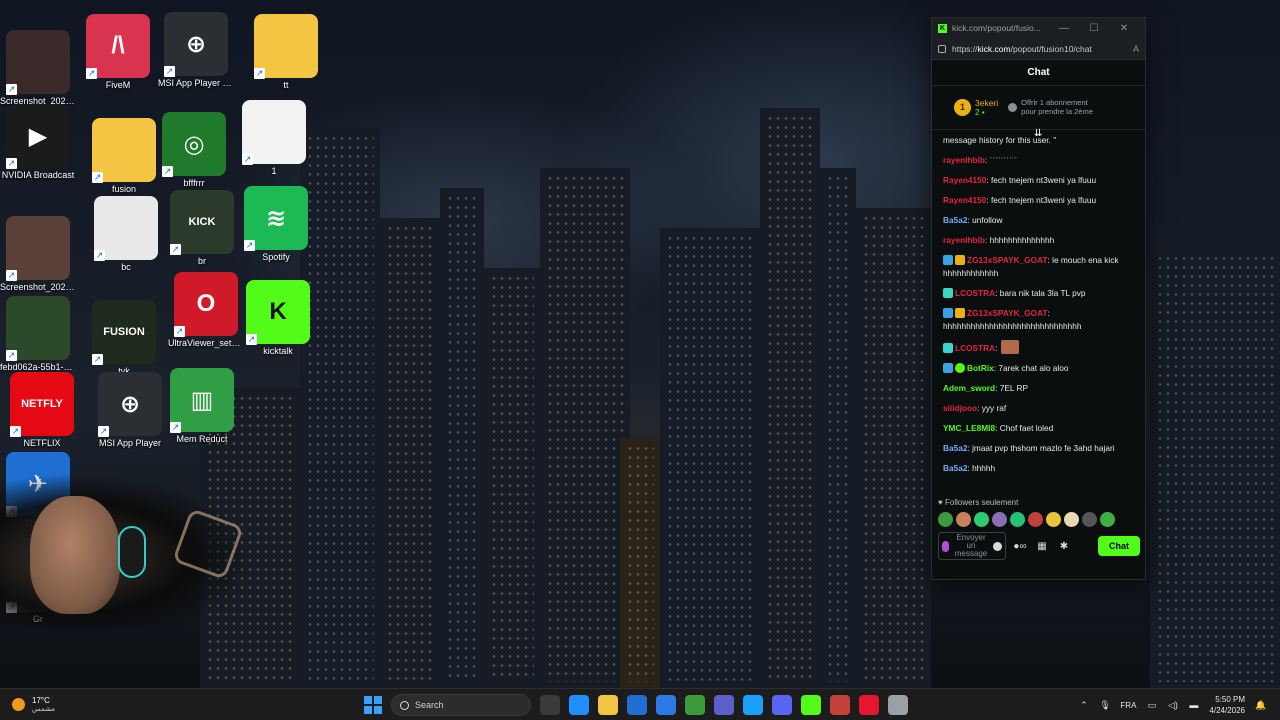 Image resolution: width=1280 pixels, height=720 pixels. I want to click on lock-icon, so click(942, 48).